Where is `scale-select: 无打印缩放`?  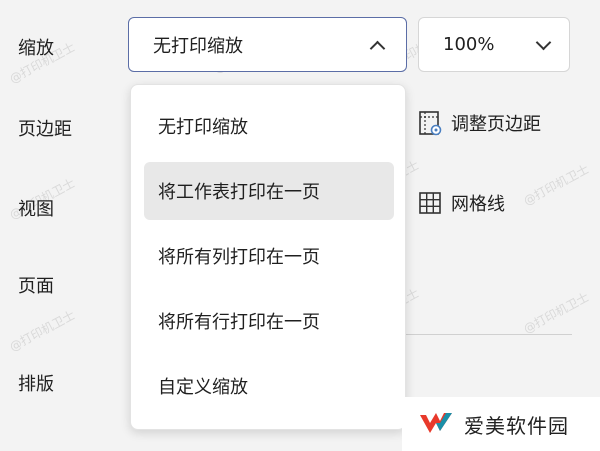
scale-select: 无打印缩放 is located at coordinates (267, 44).